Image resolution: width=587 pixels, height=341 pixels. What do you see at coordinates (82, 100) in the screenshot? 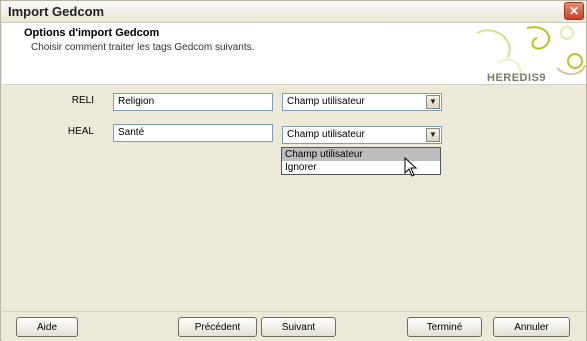
I see `tag-label-reli: RELI` at bounding box center [82, 100].